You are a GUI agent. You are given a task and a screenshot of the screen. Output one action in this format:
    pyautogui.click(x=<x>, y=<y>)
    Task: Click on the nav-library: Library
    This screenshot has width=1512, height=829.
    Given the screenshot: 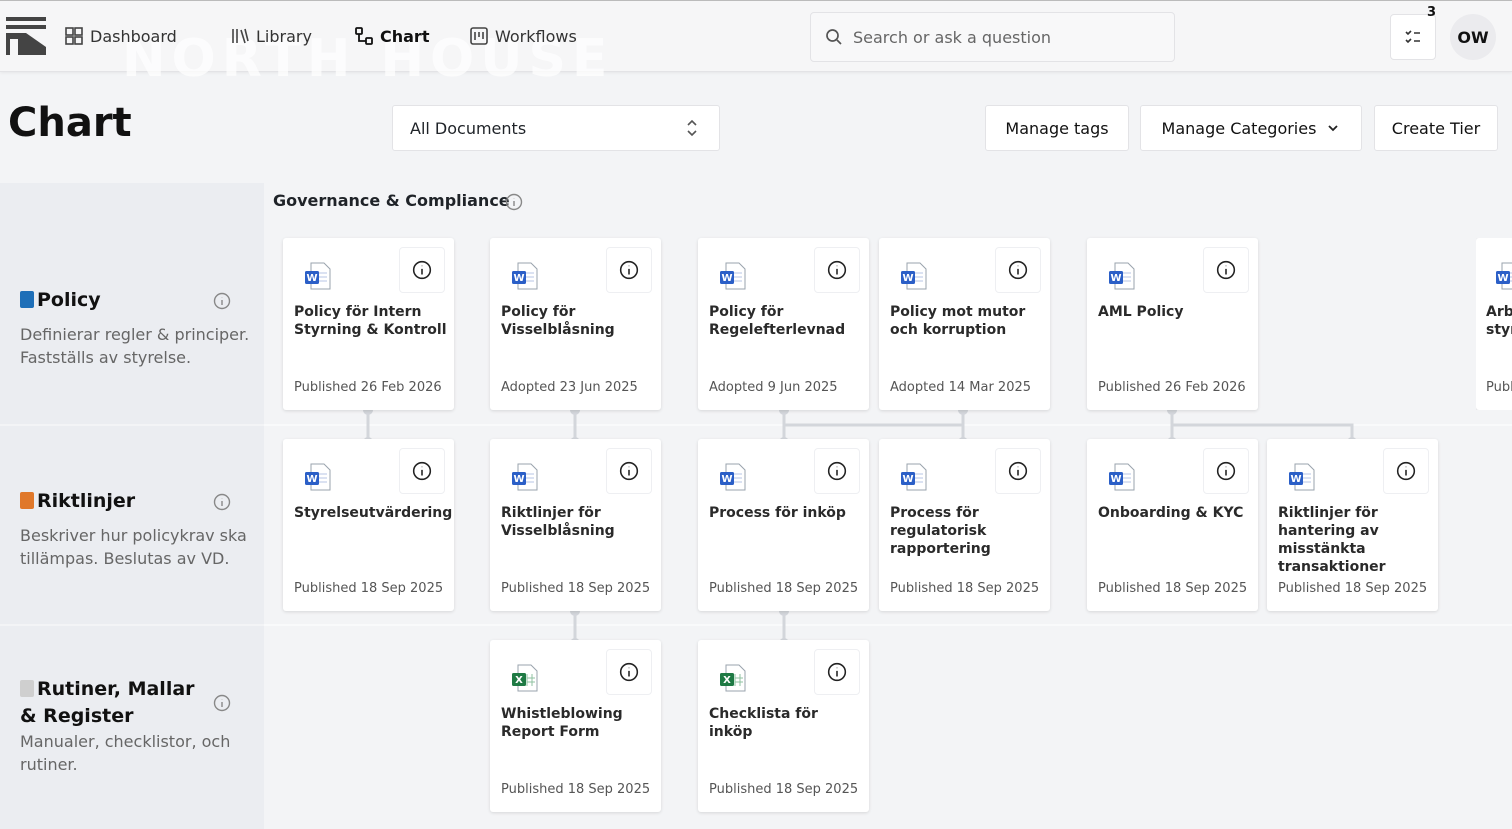 What is the action you would take?
    pyautogui.click(x=271, y=36)
    